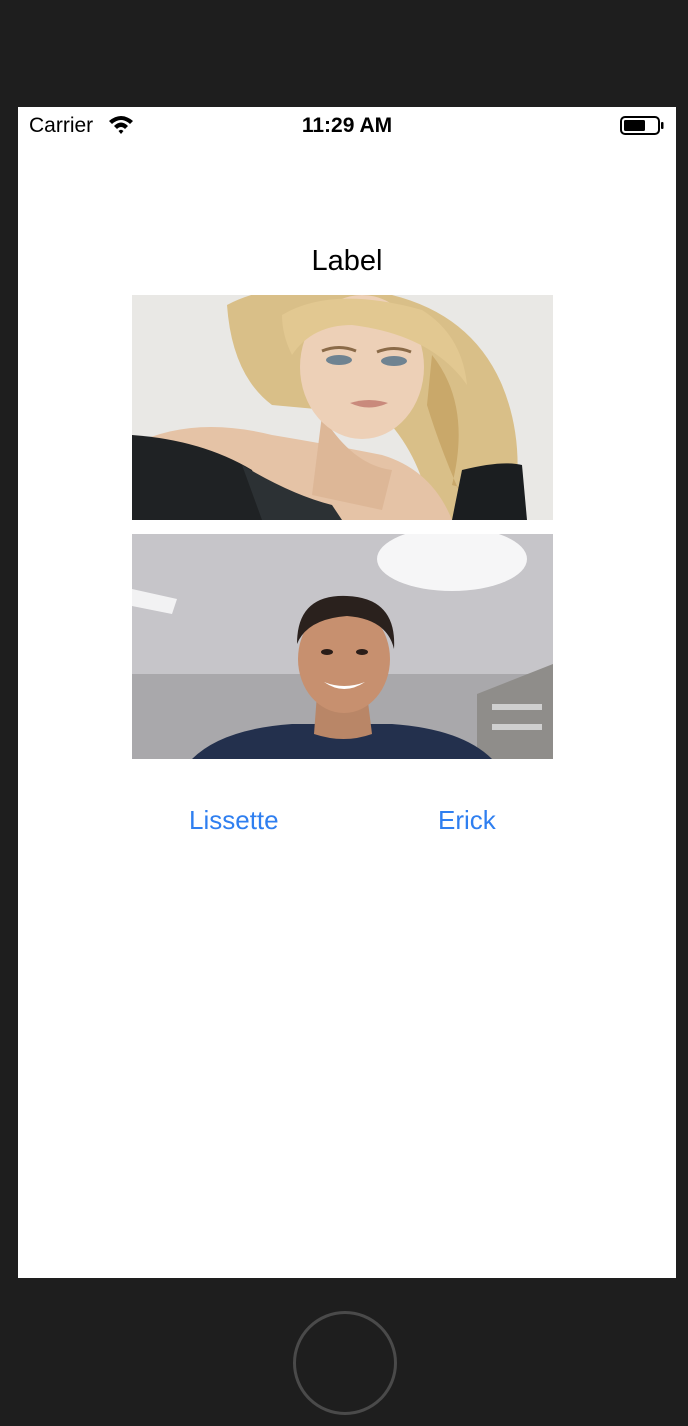  Describe the element at coordinates (467, 820) in the screenshot. I see `erick-button: Erick` at that location.